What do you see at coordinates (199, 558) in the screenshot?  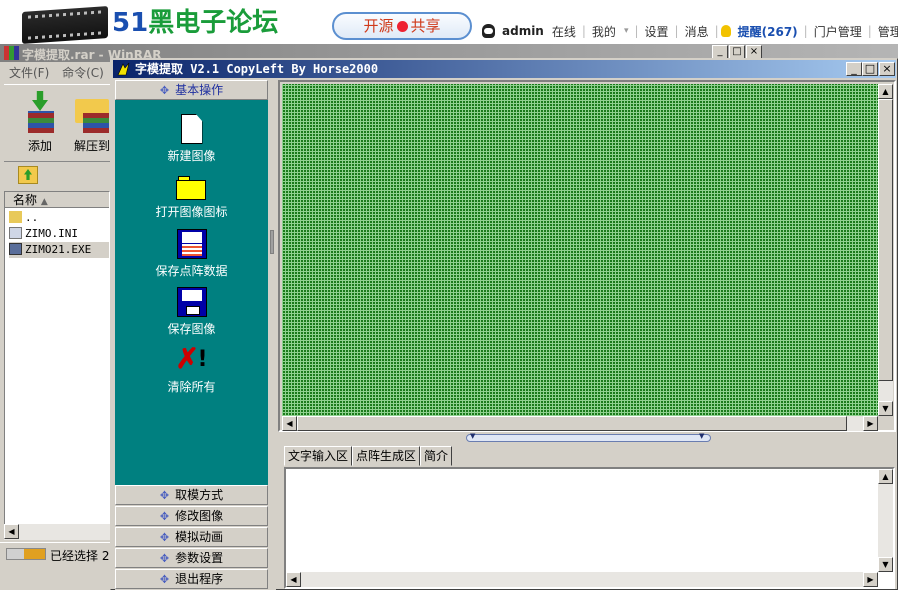 I see `section-label: 参数设置` at bounding box center [199, 558].